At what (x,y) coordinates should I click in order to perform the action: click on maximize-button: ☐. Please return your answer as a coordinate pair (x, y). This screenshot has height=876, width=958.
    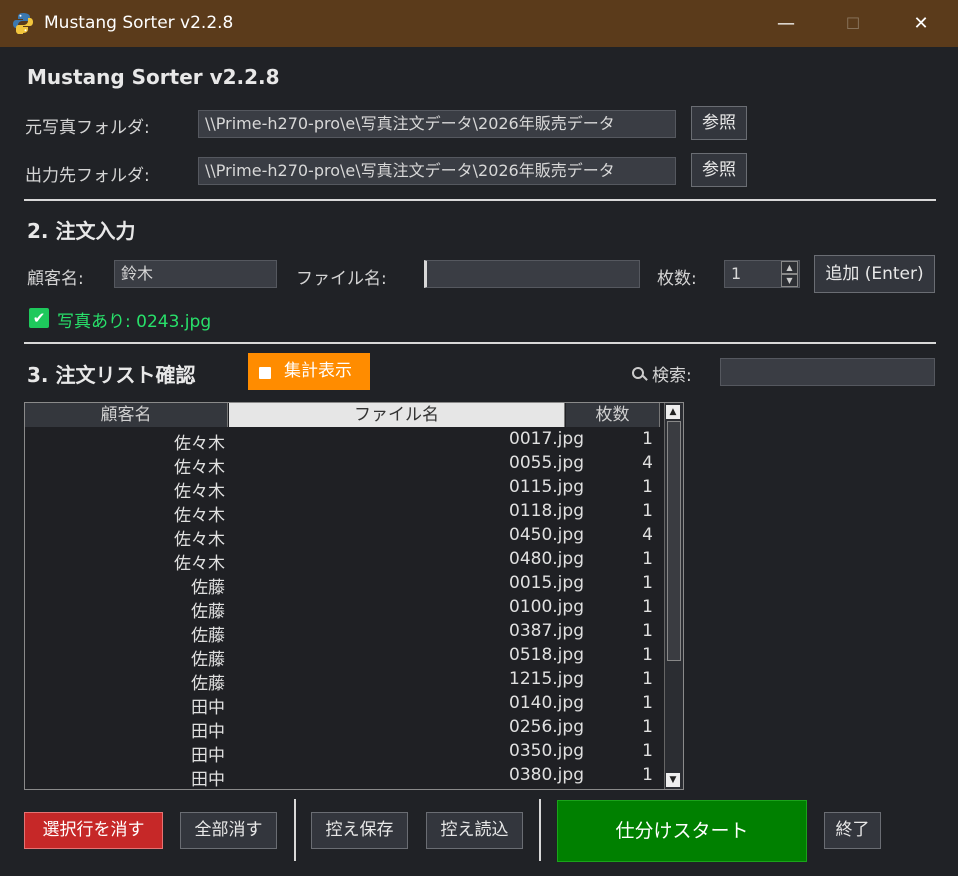
    Looking at the image, I should click on (853, 23).